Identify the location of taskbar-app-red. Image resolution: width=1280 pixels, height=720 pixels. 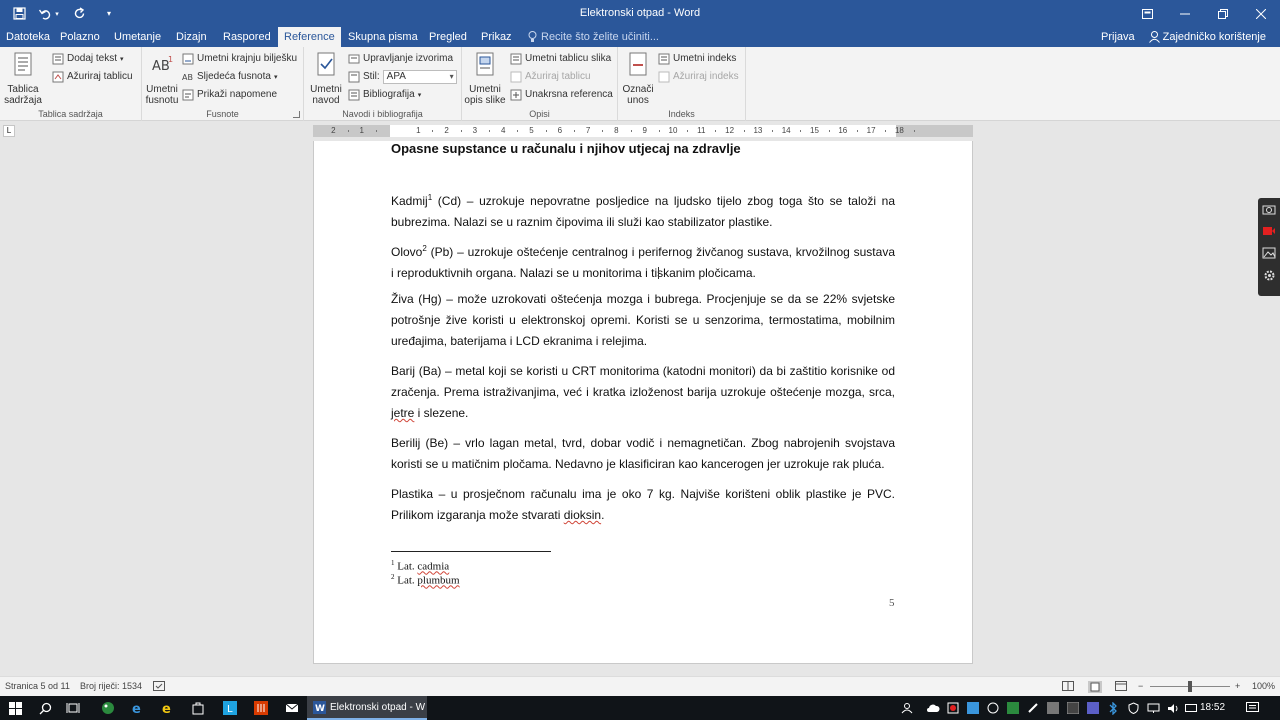
(261, 708).